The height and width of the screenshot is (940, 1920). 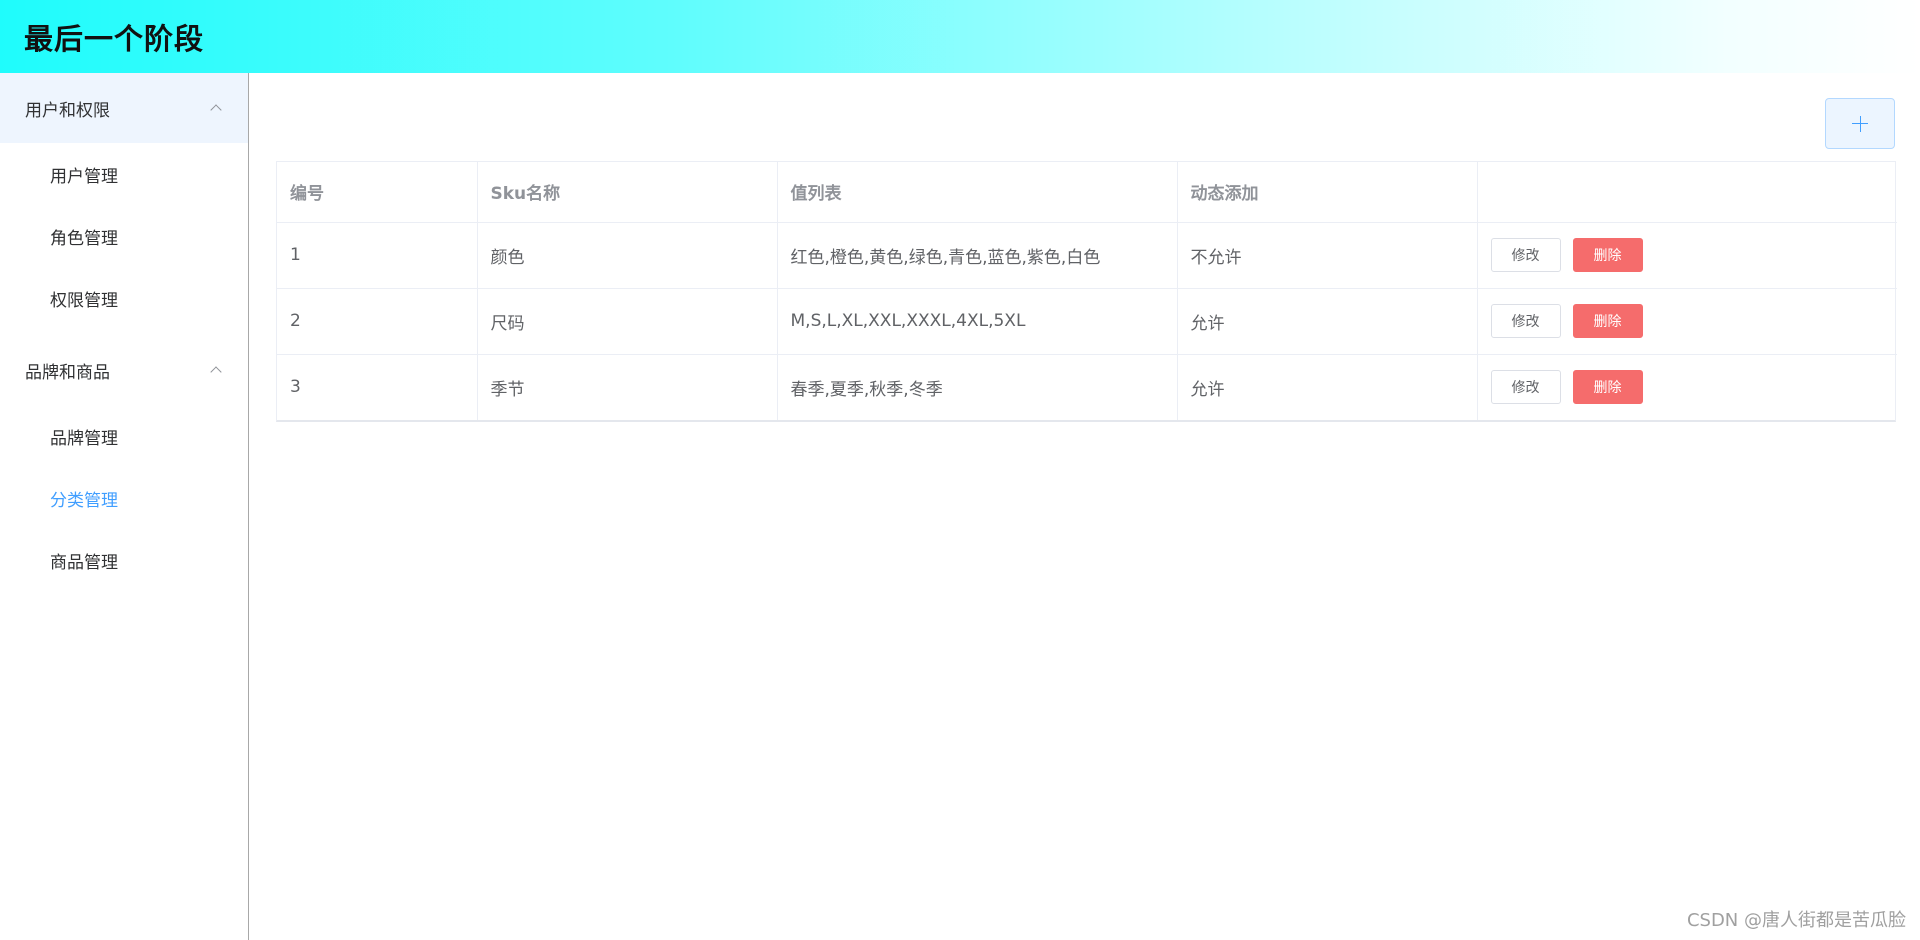 I want to click on sidebar-item-category-management: 分类管理, so click(x=124, y=498).